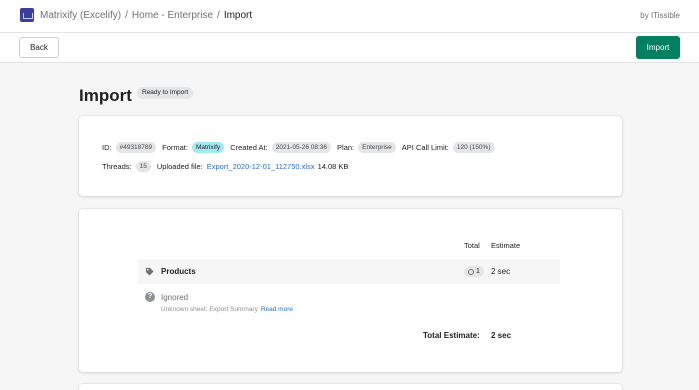 This screenshot has width=699, height=390. Describe the element at coordinates (333, 166) in the screenshot. I see `file-size: 14.08 KB` at that location.